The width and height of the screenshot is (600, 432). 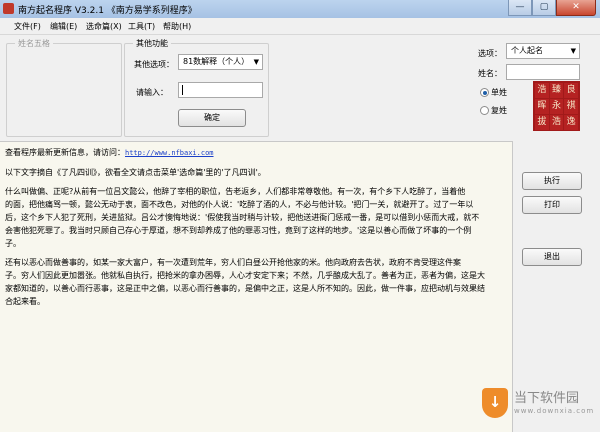 I want to click on menu-file: 文件(F), so click(x=27, y=26).